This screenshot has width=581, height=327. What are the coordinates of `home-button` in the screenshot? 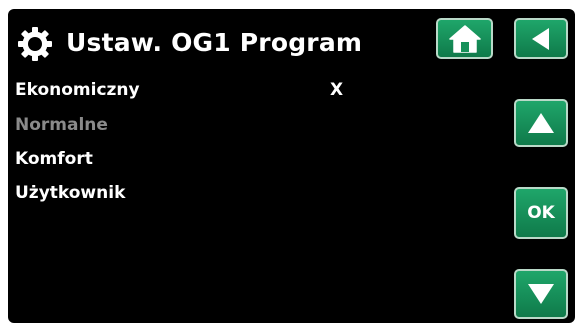 It's located at (464, 38).